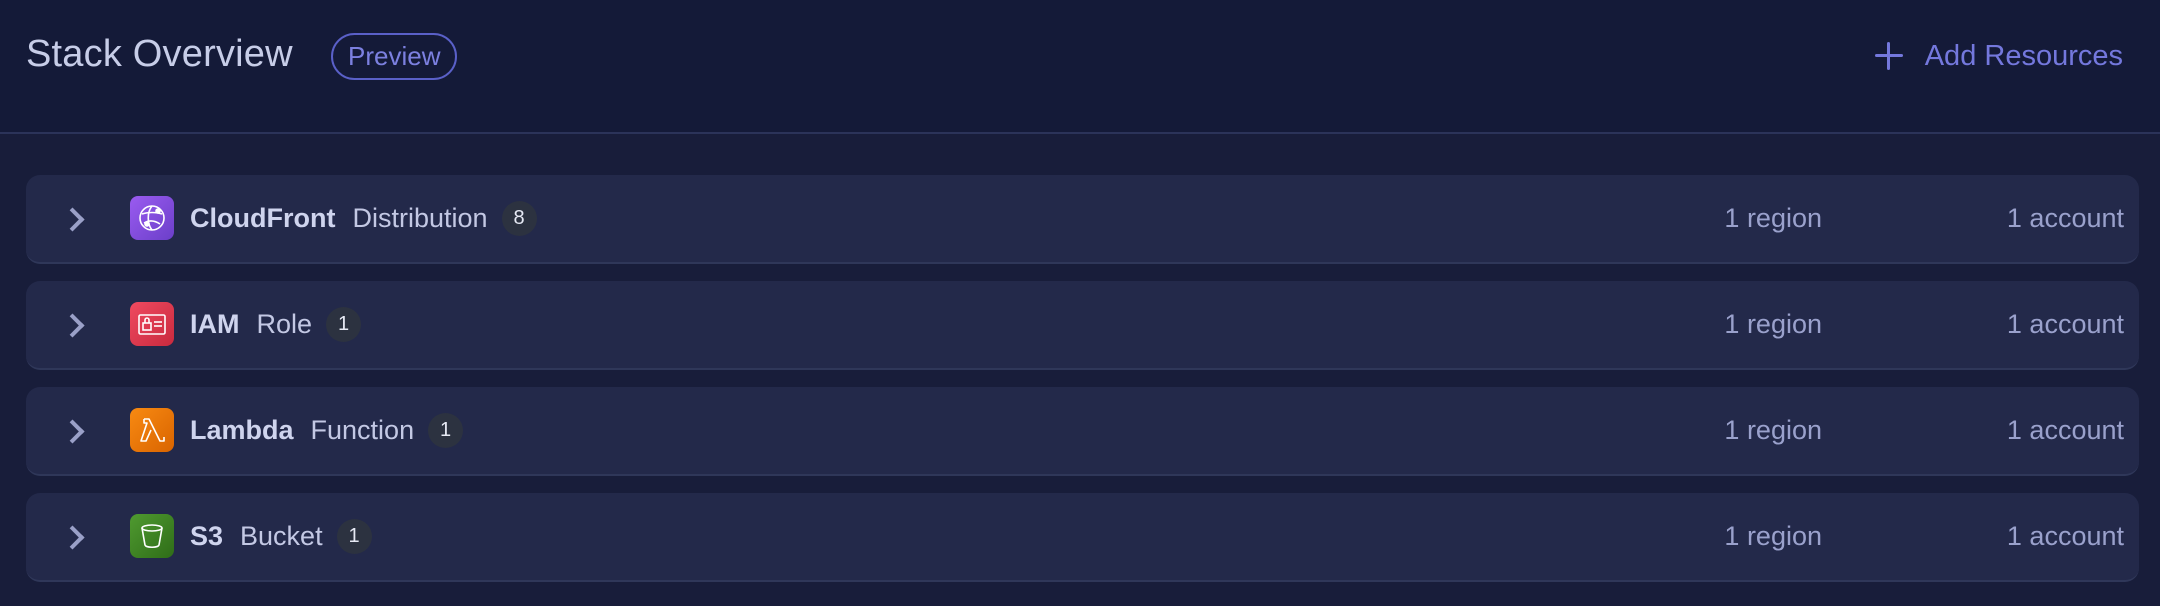  Describe the element at coordinates (1082, 325) in the screenshot. I see `resource-row-iam: IAM Role 1 1 region 1 account` at that location.